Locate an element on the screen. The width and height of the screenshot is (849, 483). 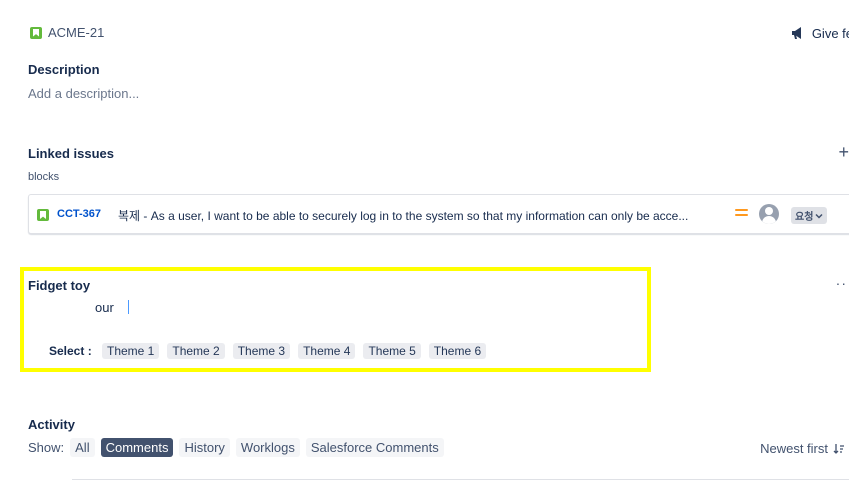
sort-icon is located at coordinates (838, 448).